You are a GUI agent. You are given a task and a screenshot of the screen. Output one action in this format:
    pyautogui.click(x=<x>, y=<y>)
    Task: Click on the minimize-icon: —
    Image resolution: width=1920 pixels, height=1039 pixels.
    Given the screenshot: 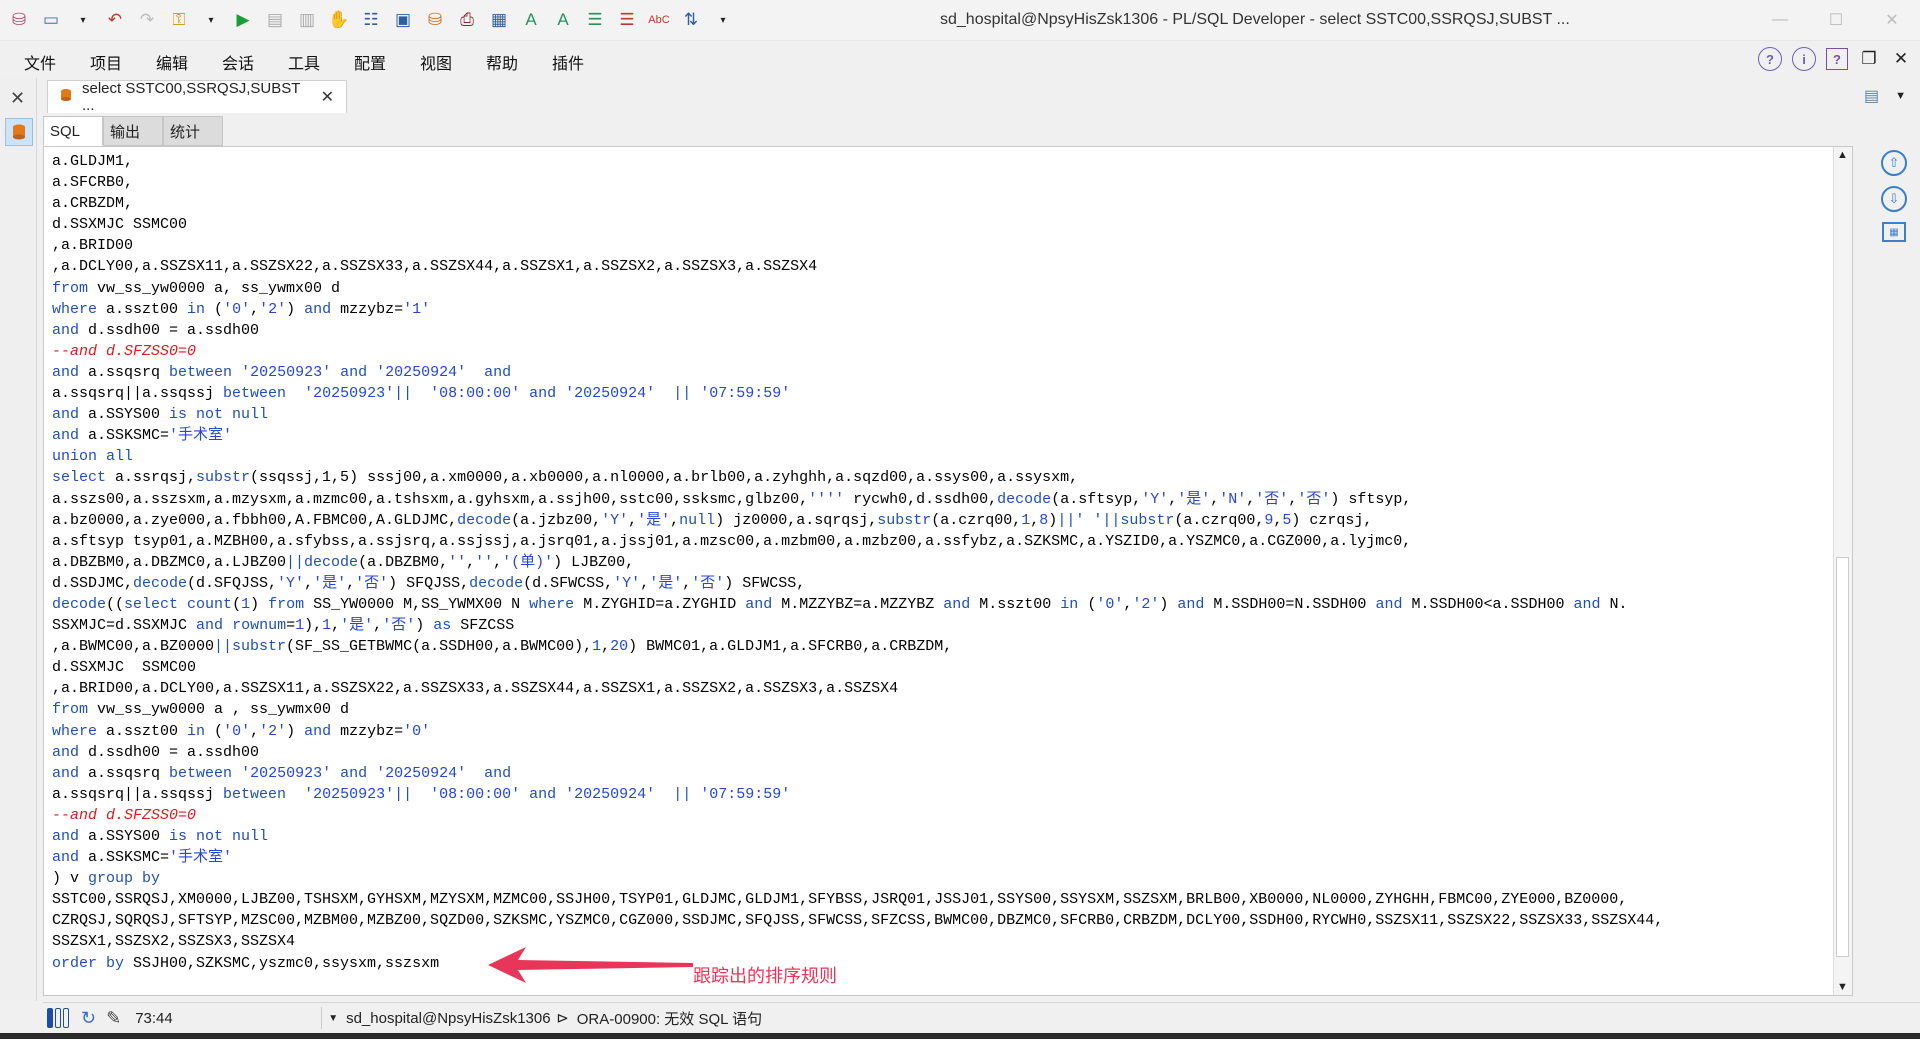 What is the action you would take?
    pyautogui.click(x=1780, y=20)
    